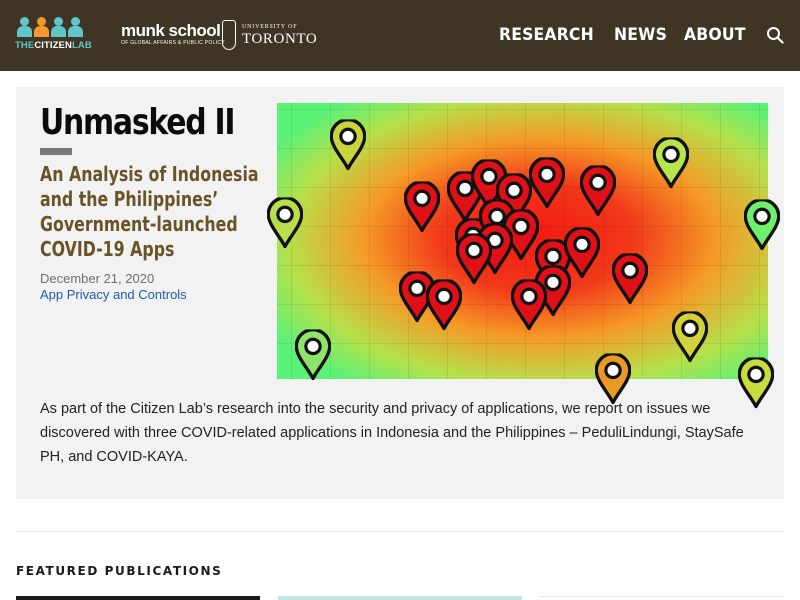 This screenshot has height=600, width=800. I want to click on main-nav: RESEARCH NEWS ABOUT, so click(625, 35).